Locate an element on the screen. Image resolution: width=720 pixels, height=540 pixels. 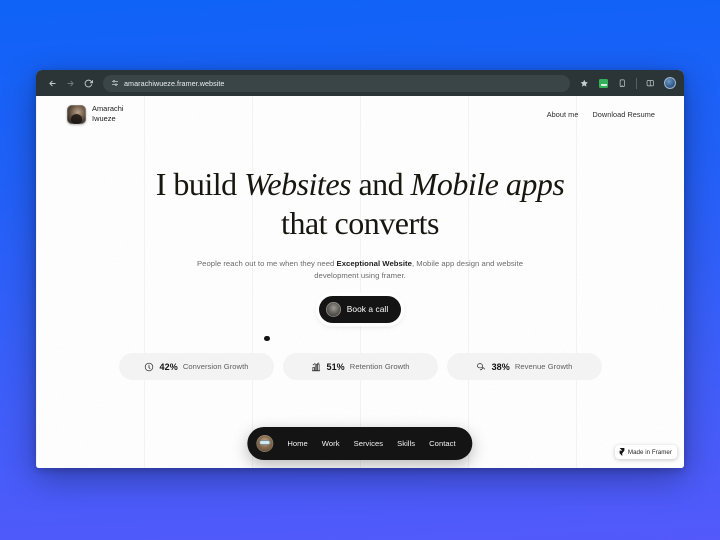
stat-card-revenue-growth: 38% Revenue Growth is located at coordinates (524, 367).